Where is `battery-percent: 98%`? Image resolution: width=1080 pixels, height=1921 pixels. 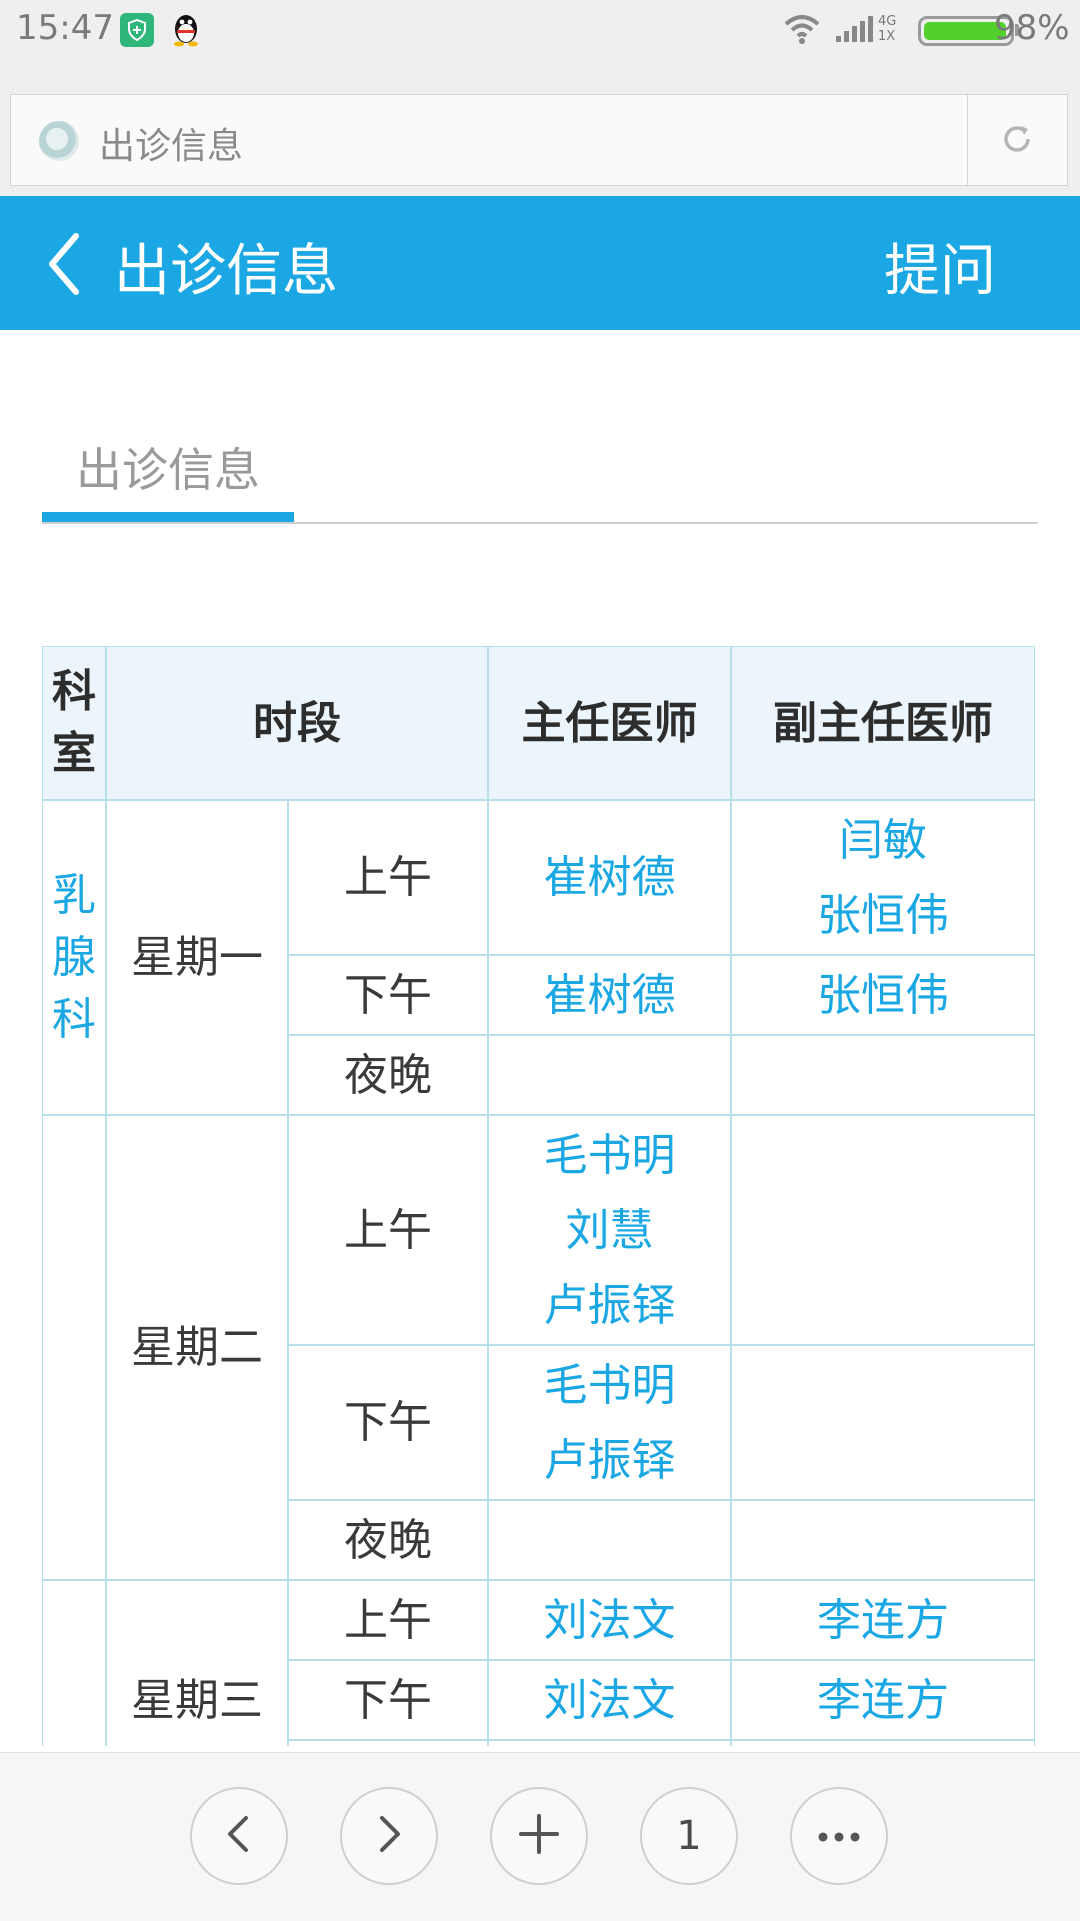 battery-percent: 98% is located at coordinates (1032, 28).